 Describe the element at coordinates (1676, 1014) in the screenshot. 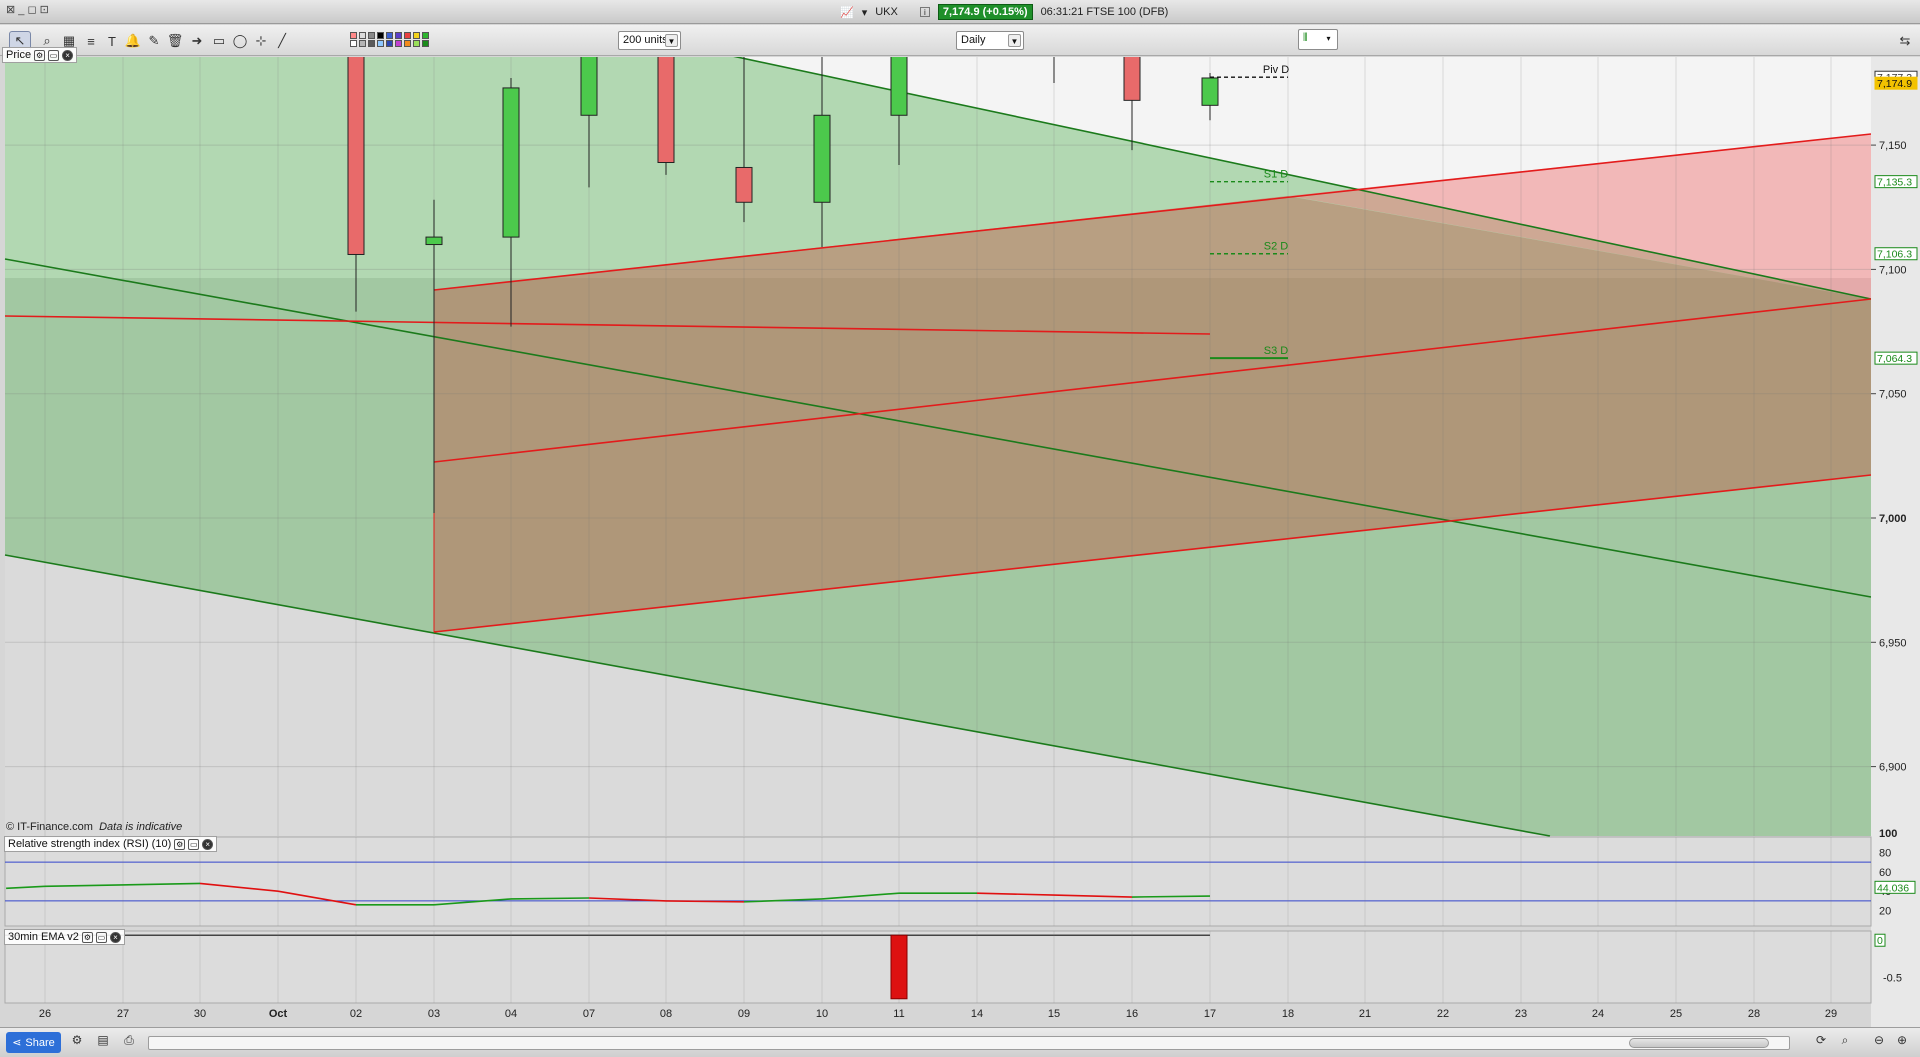

I see `x-tick-label: 25` at that location.